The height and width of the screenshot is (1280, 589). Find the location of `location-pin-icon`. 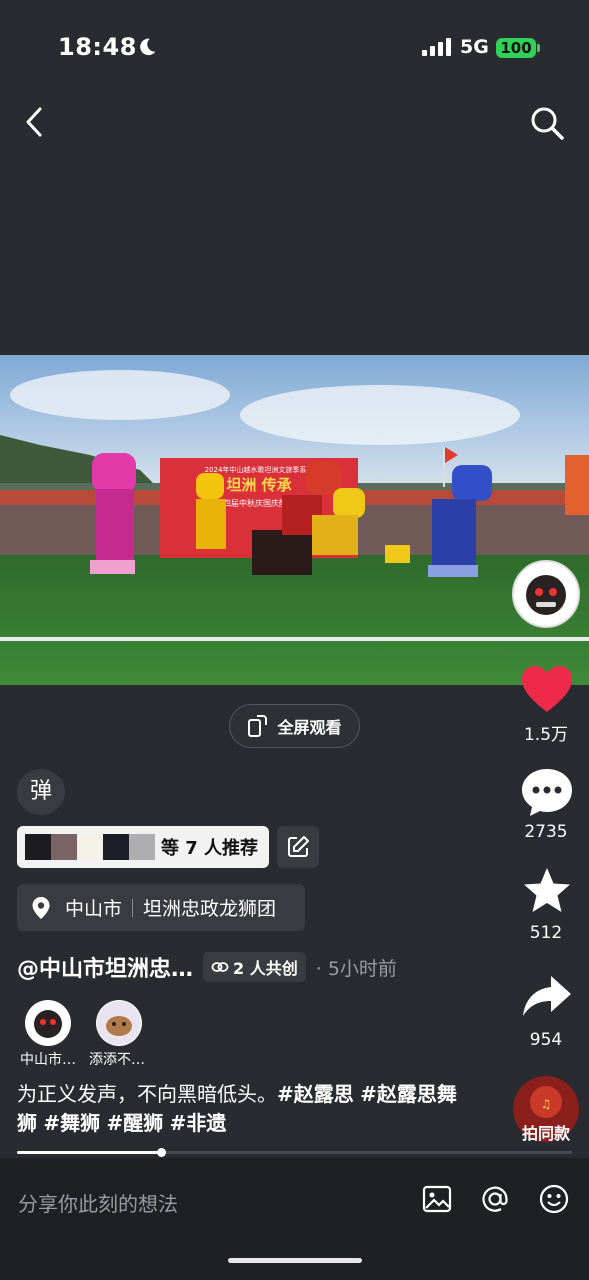

location-pin-icon is located at coordinates (41, 907).